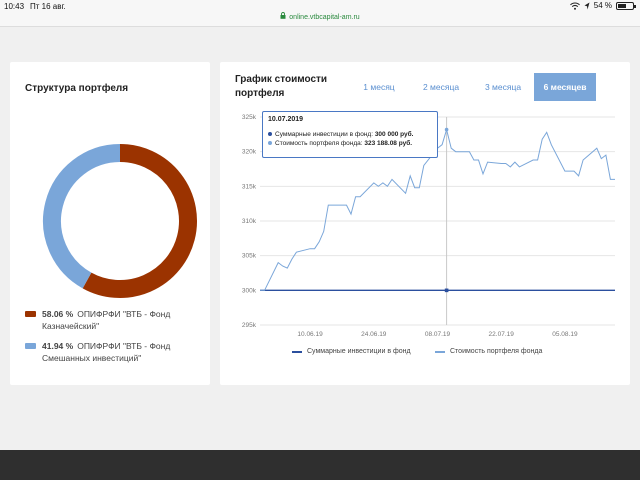 The width and height of the screenshot is (640, 480). Describe the element at coordinates (249, 152) in the screenshot. I see `y-tick-label: 320k` at that location.